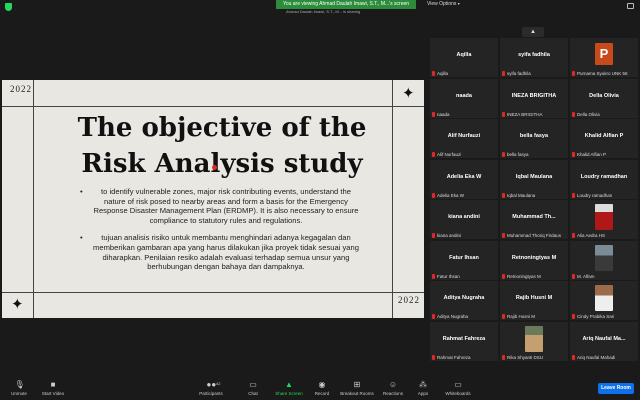 The height and width of the screenshot is (400, 640). I want to click on chat-icon: ▭, so click(253, 384).